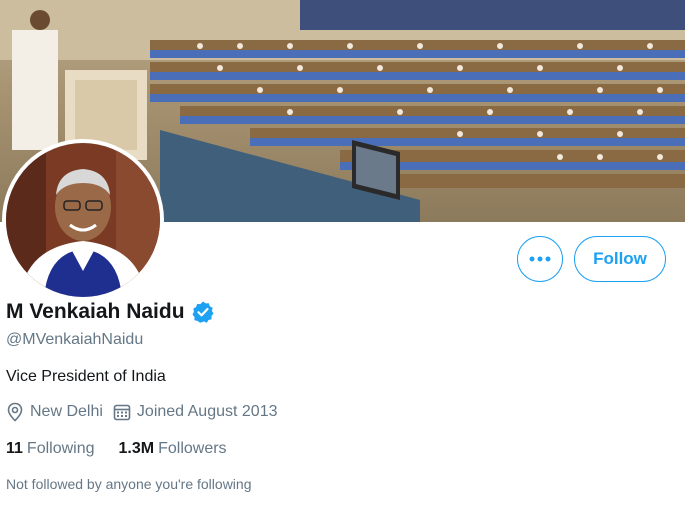 The image size is (685, 514). I want to click on followers-label: Followers, so click(192, 448).